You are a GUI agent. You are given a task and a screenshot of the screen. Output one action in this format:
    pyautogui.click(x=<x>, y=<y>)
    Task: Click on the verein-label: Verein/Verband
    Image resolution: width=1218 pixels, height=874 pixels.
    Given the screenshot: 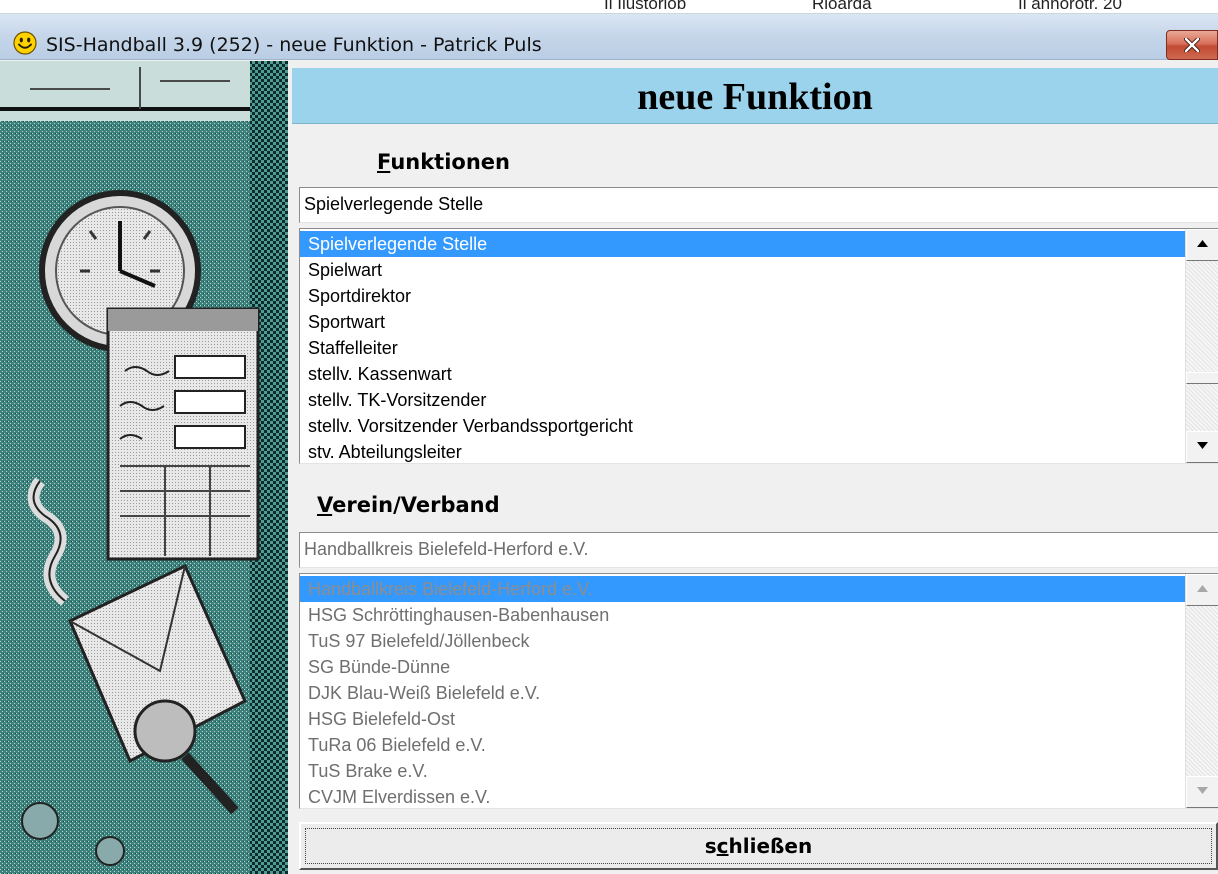 What is the action you would take?
    pyautogui.click(x=408, y=505)
    